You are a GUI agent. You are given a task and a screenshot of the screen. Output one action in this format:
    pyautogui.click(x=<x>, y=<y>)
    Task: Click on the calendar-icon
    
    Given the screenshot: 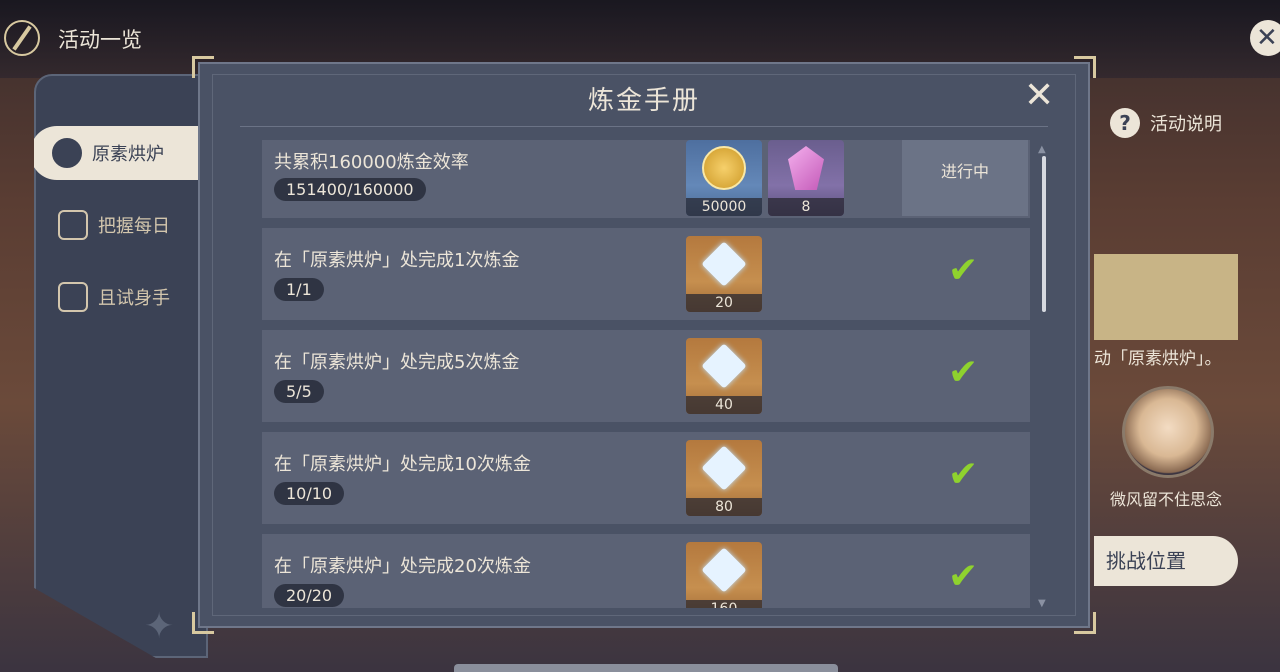 What is the action you would take?
    pyautogui.click(x=73, y=225)
    